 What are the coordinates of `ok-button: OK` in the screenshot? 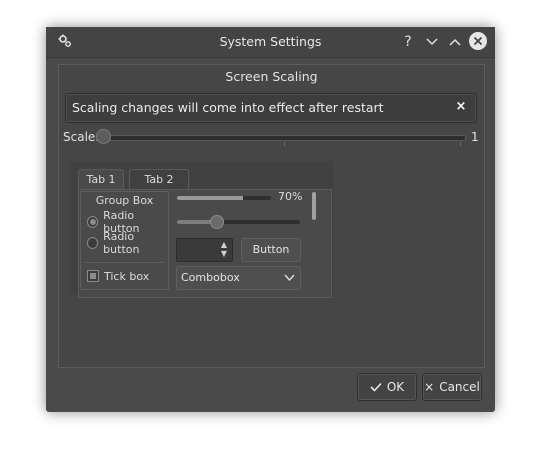 It's located at (387, 387).